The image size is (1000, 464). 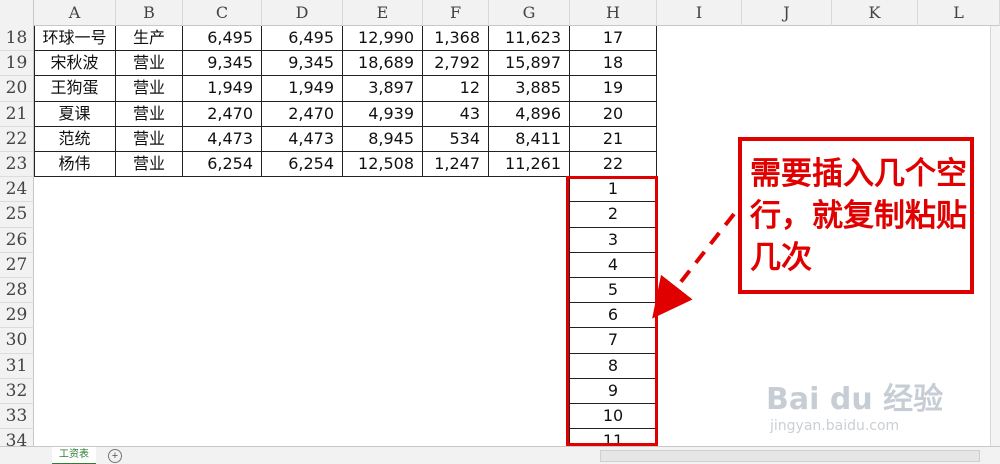 I want to click on column-header-l: L, so click(x=959, y=13).